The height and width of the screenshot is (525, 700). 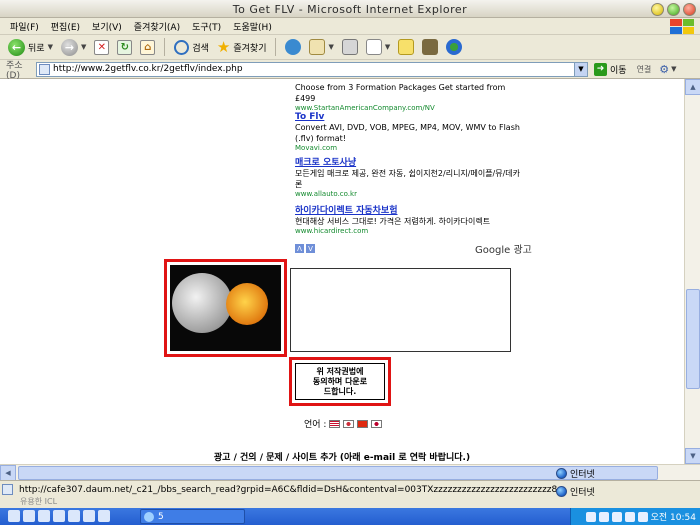 What do you see at coordinates (39, 501) in the screenshot?
I see `status-overlap-text: 유용한 ICL` at bounding box center [39, 501].